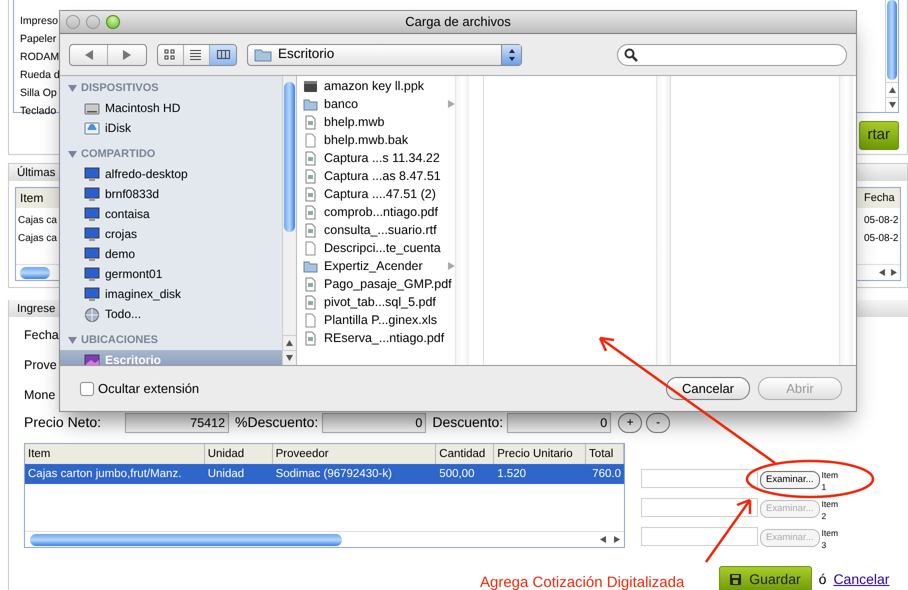 The width and height of the screenshot is (908, 590). I want to click on list-item: Silla Op, so click(38, 93).